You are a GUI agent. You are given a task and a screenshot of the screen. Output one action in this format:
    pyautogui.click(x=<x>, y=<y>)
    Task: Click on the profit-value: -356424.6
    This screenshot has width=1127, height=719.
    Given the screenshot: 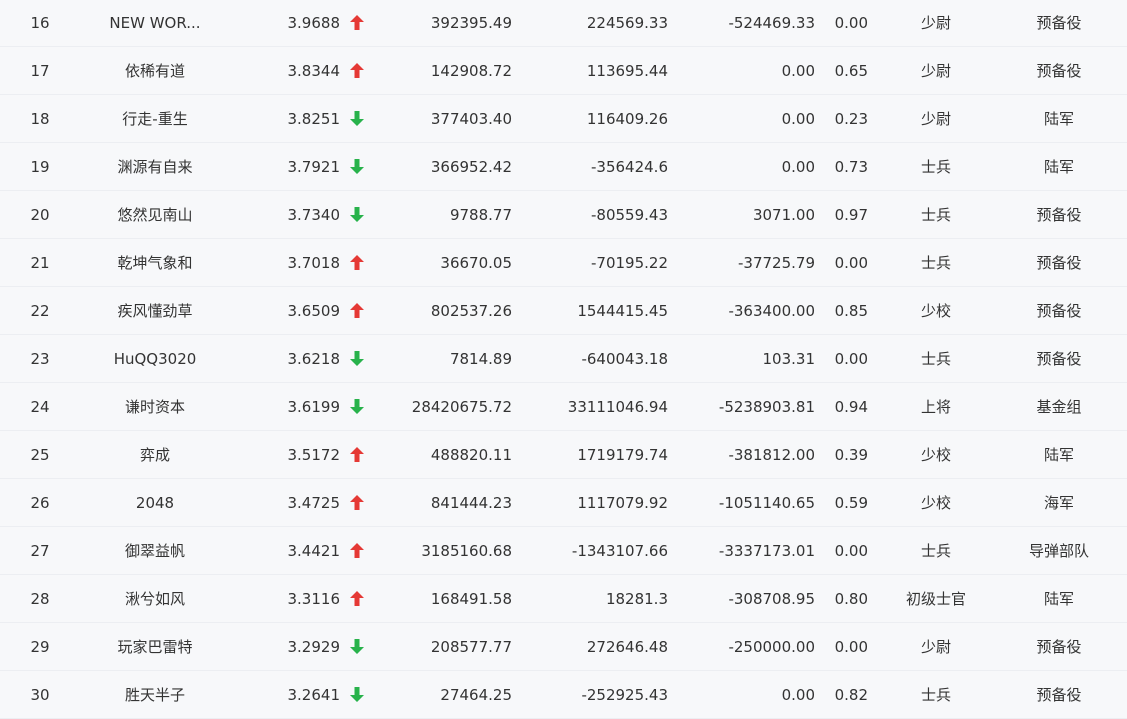 What is the action you would take?
    pyautogui.click(x=629, y=167)
    